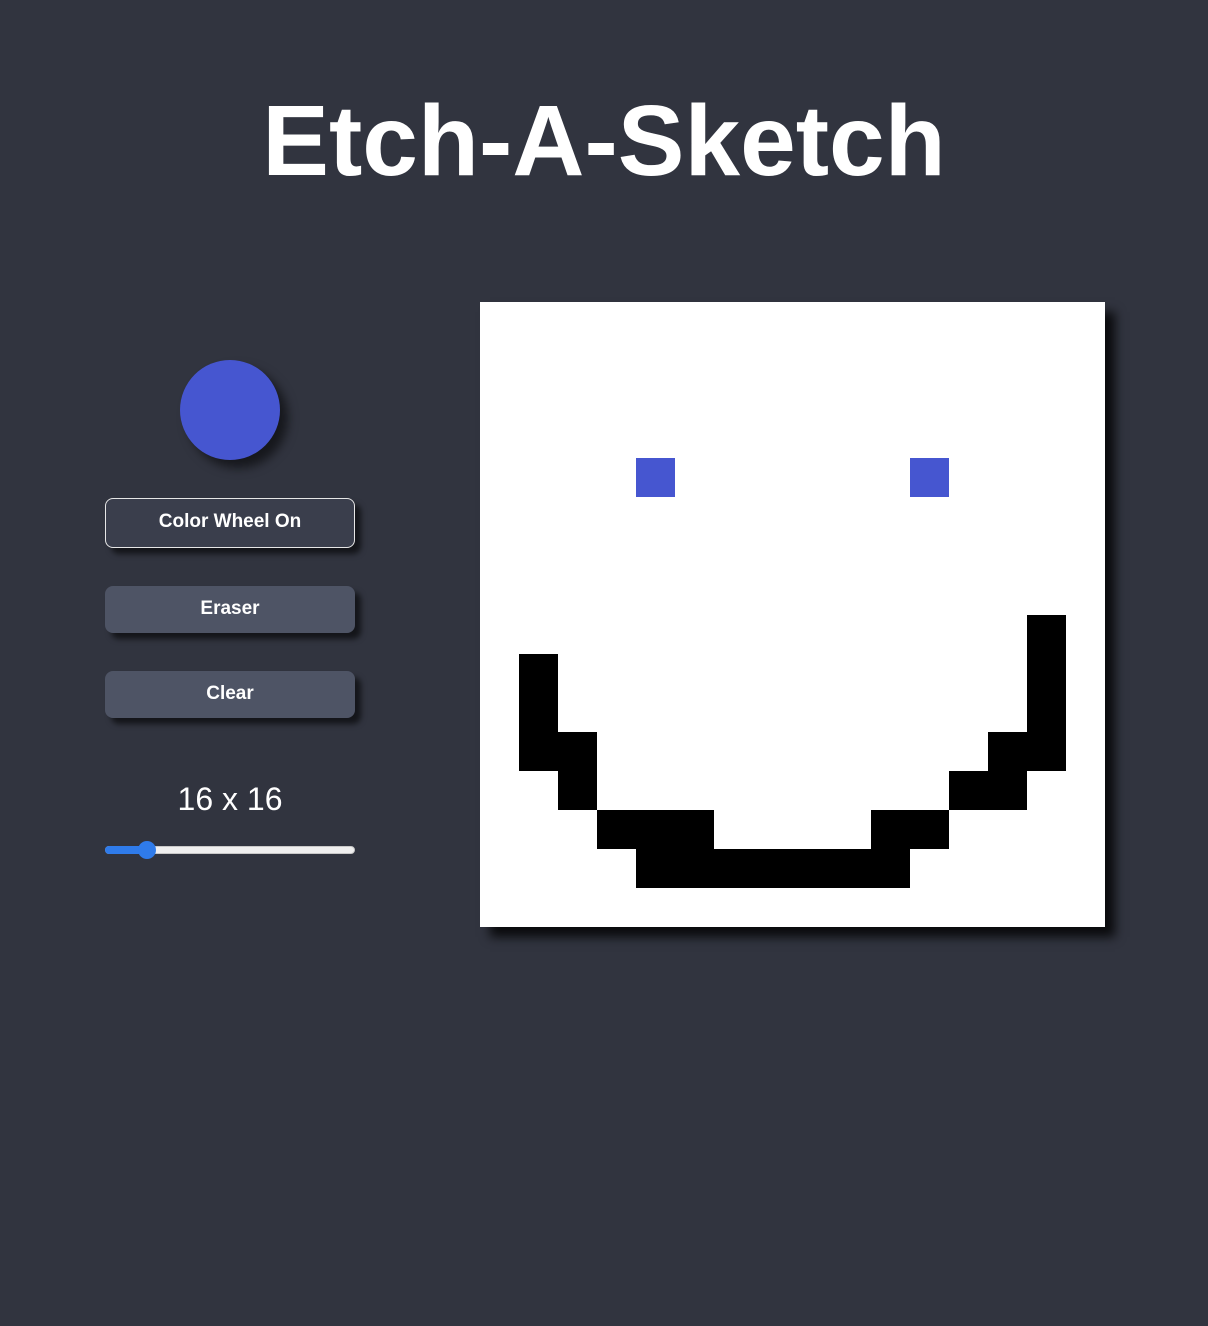  What do you see at coordinates (230, 410) in the screenshot?
I see `color-picker-swatch` at bounding box center [230, 410].